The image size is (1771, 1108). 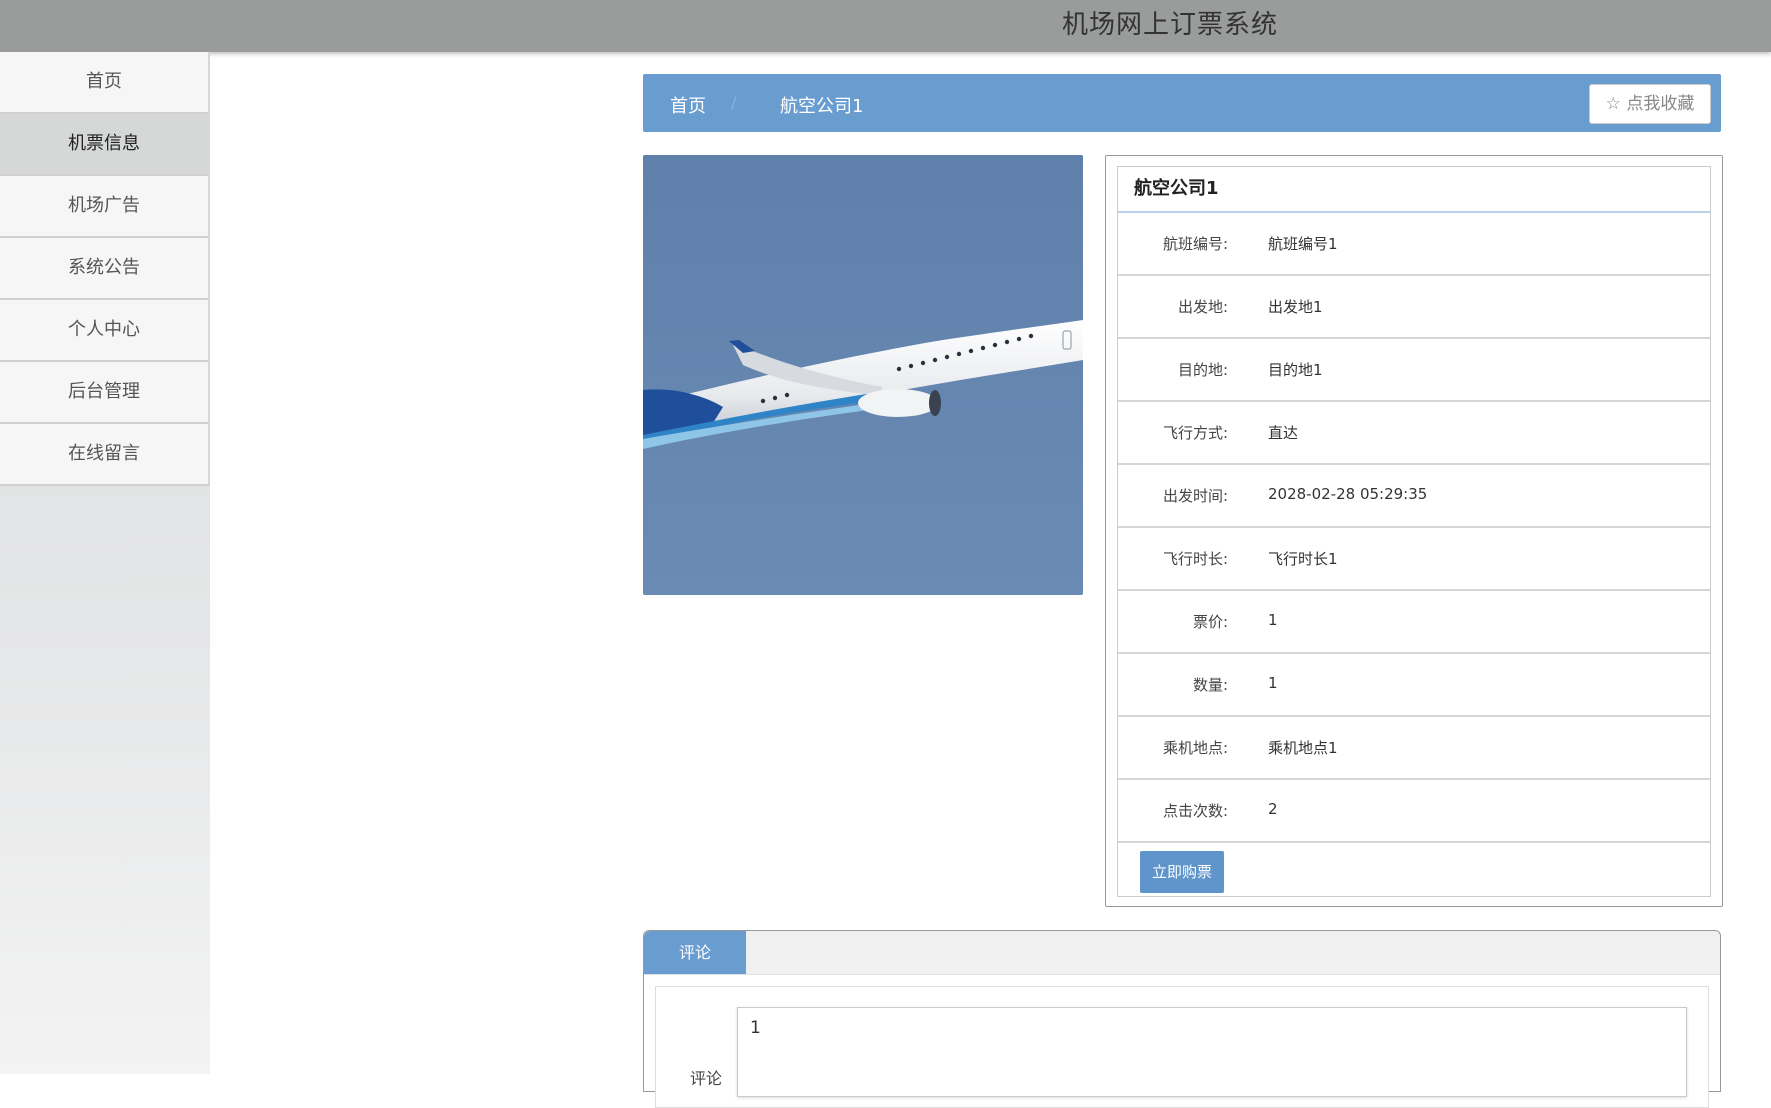 I want to click on flight-photo, so click(x=863, y=375).